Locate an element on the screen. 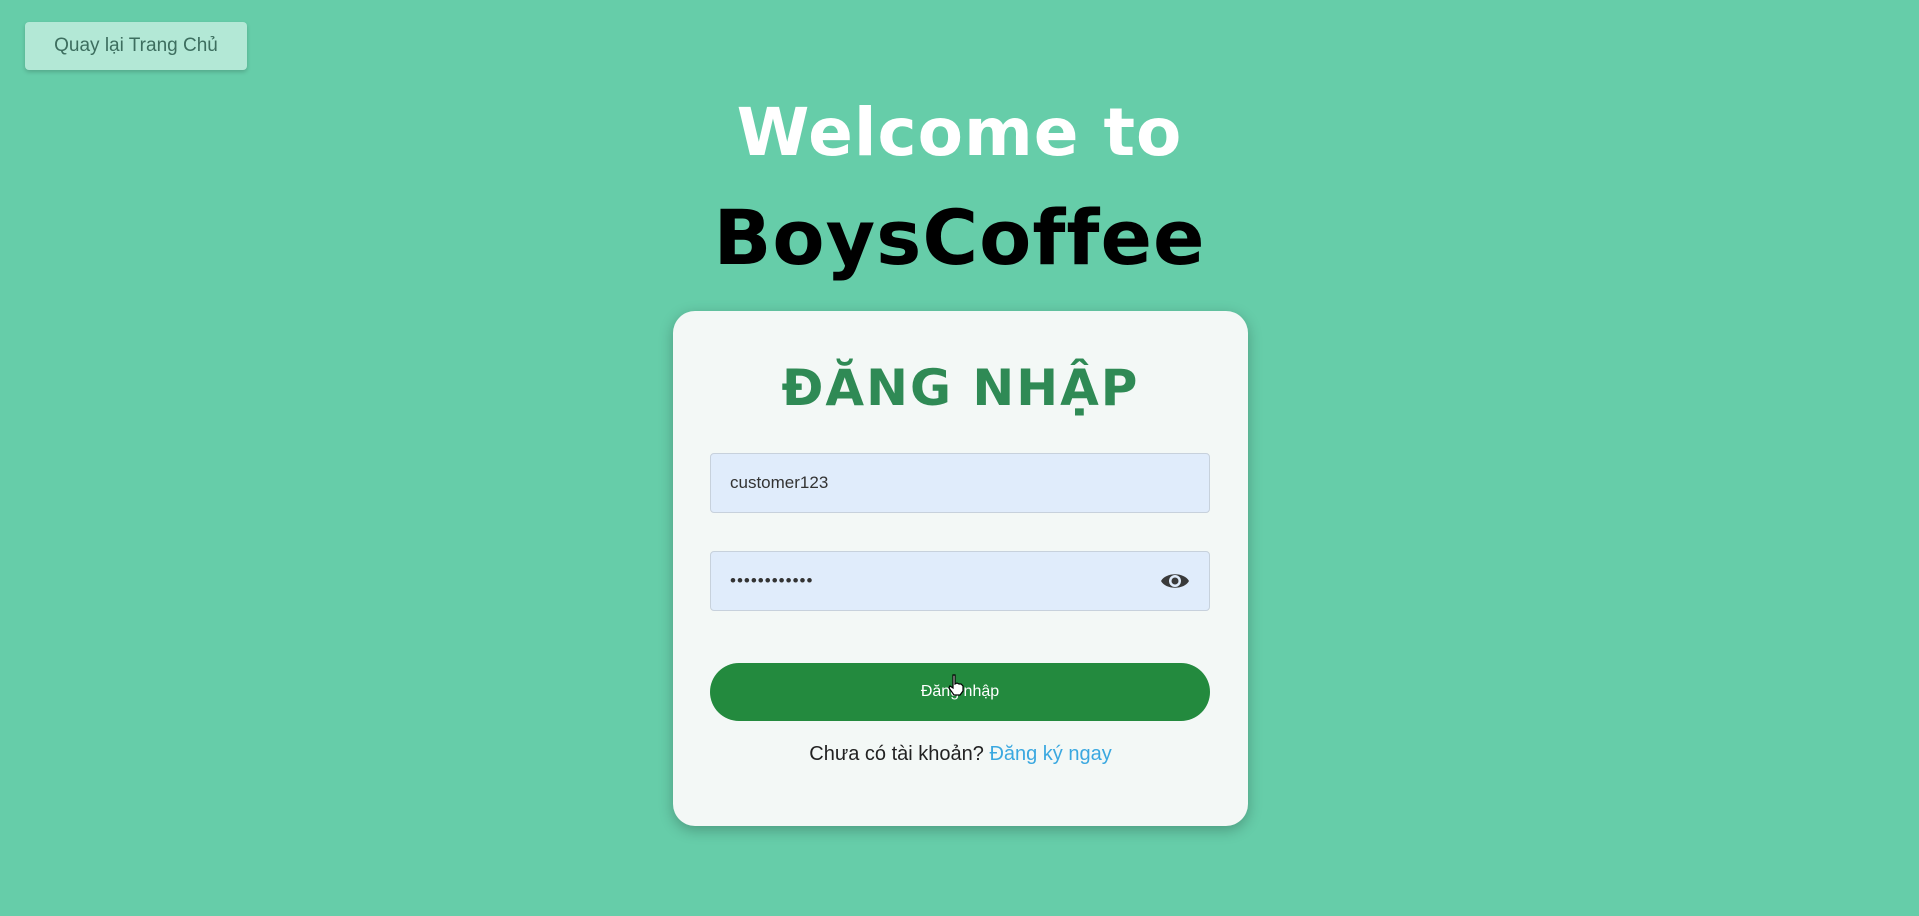  brand-title: BoysCoffee is located at coordinates (959, 237).